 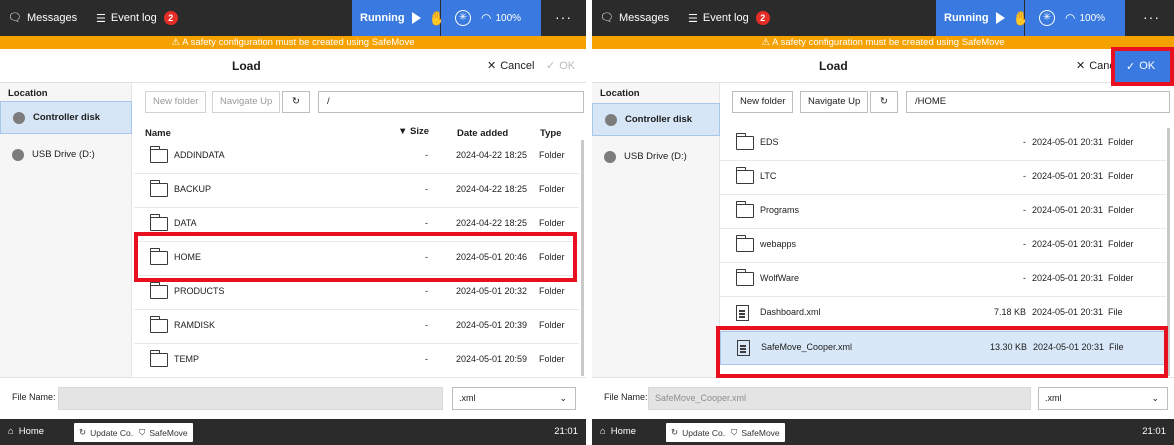 What do you see at coordinates (356, 191) in the screenshot?
I see `table-row: BACKUP - 2024-04-22 18:25 Folder` at bounding box center [356, 191].